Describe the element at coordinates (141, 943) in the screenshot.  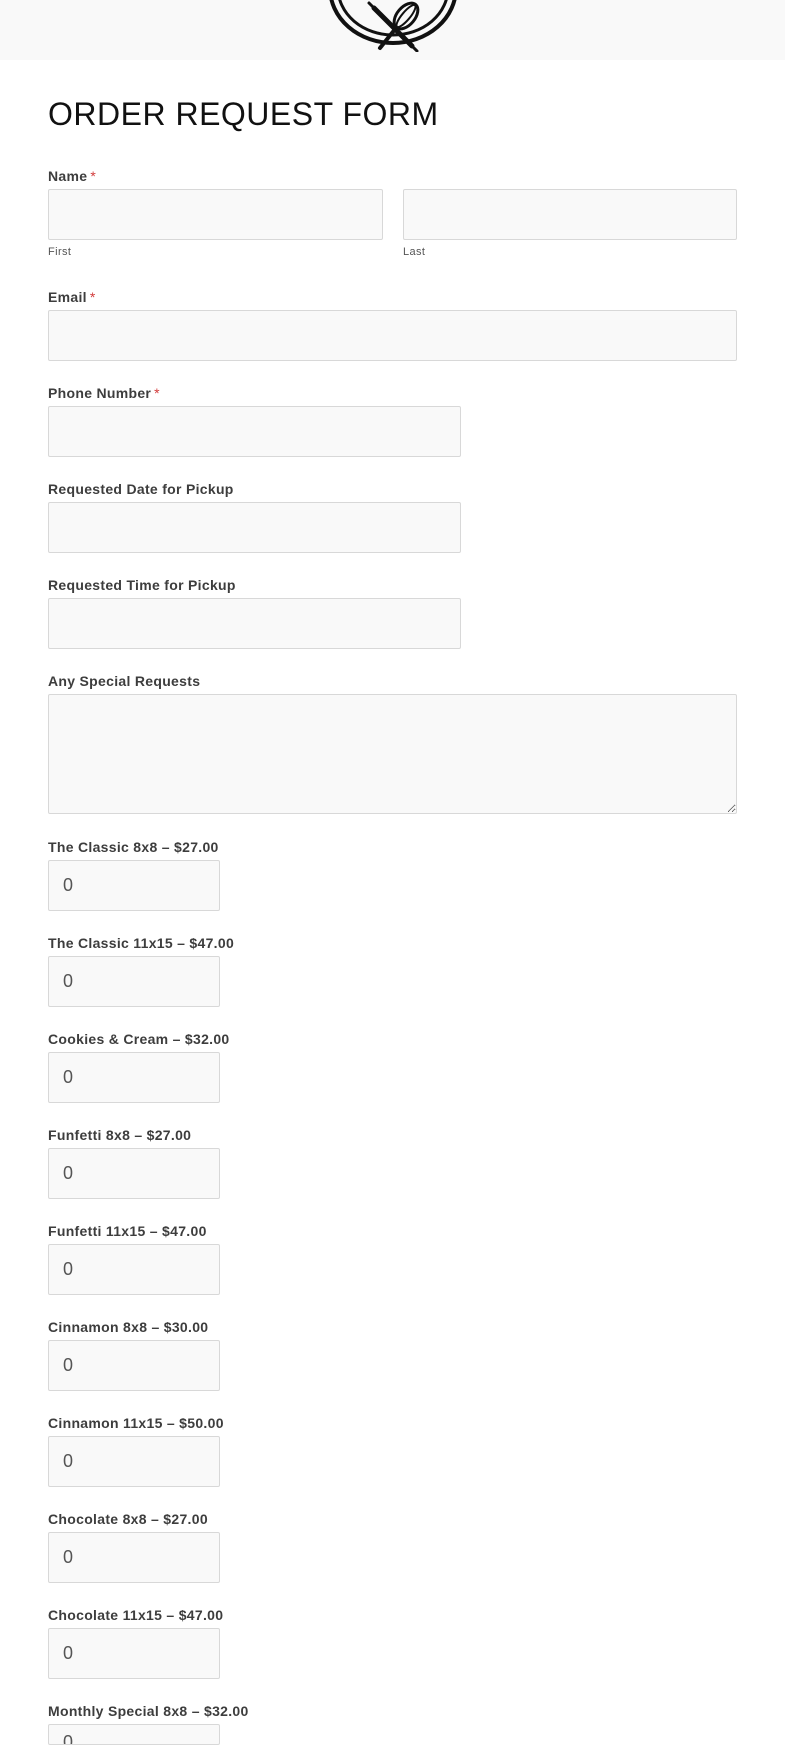
I see `product-label: The Classic 11x15 – $47.00` at that location.